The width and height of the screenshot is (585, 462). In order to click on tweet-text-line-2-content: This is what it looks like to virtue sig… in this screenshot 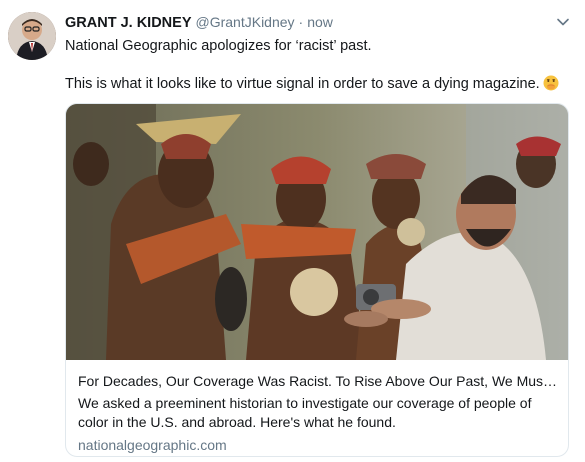, I will do `click(302, 84)`.